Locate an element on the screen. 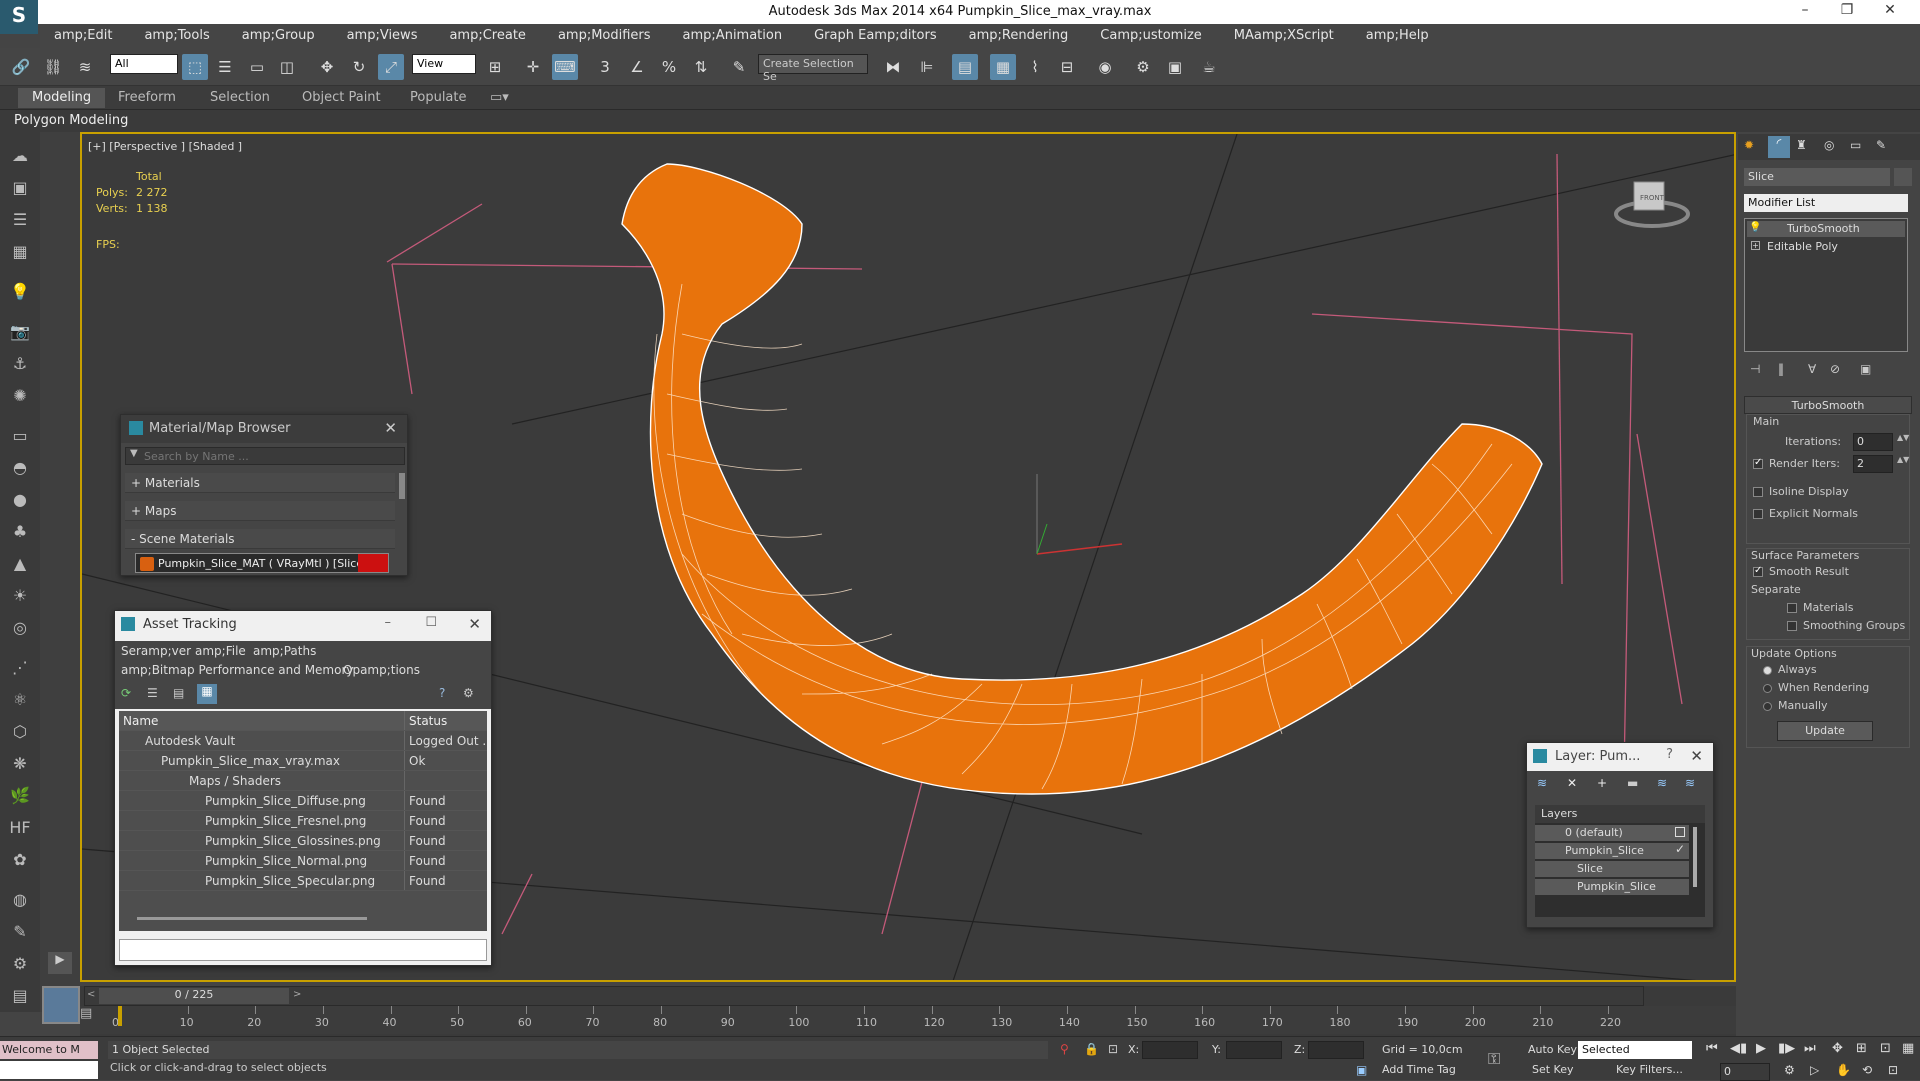  bind-space-warp-icon: ≋ is located at coordinates (85, 67).